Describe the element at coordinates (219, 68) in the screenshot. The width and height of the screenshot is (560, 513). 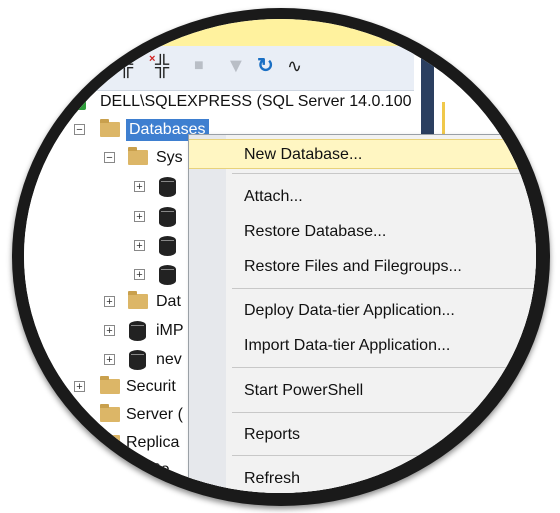
I see `object-explorer-toolbar: ╬ × ╬ ■ ▼ ↻ ∿` at that location.